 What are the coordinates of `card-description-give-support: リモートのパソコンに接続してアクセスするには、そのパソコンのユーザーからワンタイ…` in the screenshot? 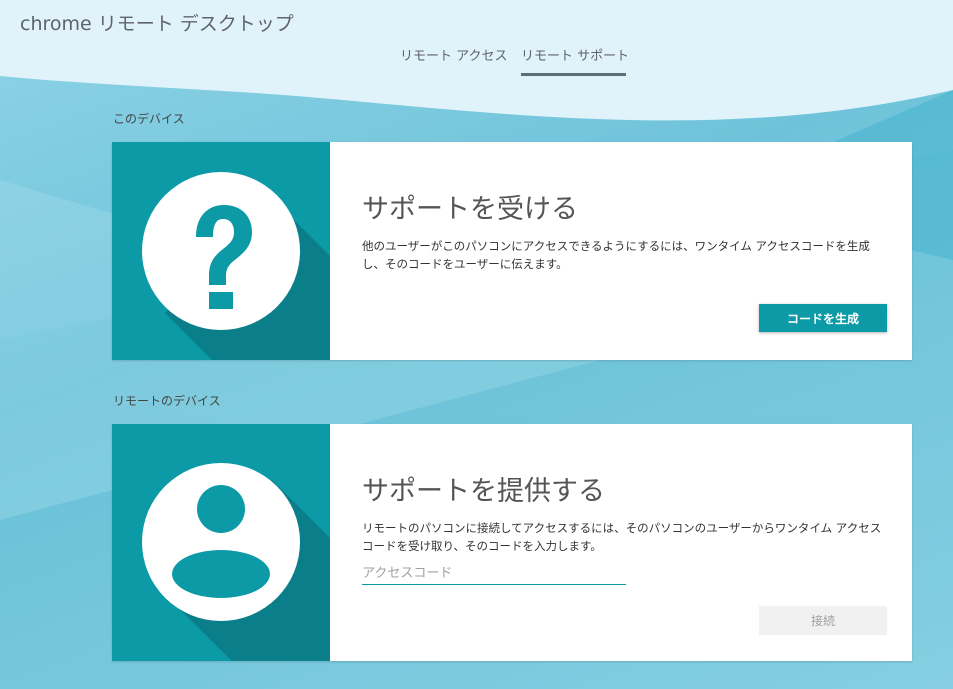 It's located at (622, 537).